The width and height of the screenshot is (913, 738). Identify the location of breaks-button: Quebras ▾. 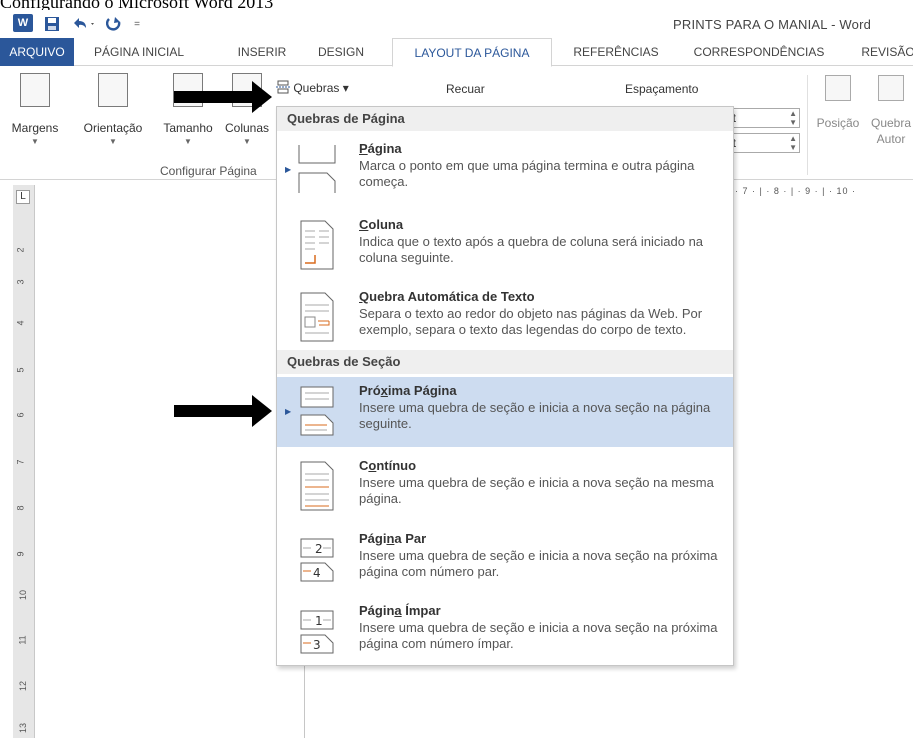
(312, 90).